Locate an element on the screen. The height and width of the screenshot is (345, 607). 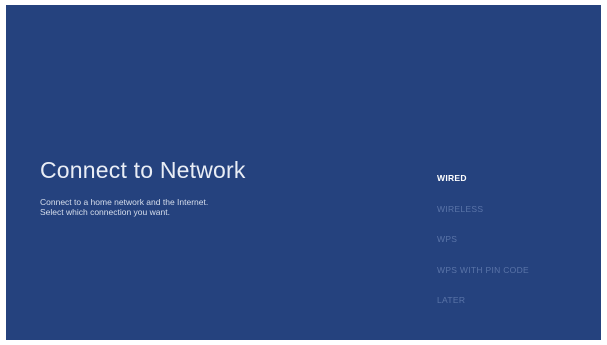
page-title: Connect to Network is located at coordinates (143, 170).